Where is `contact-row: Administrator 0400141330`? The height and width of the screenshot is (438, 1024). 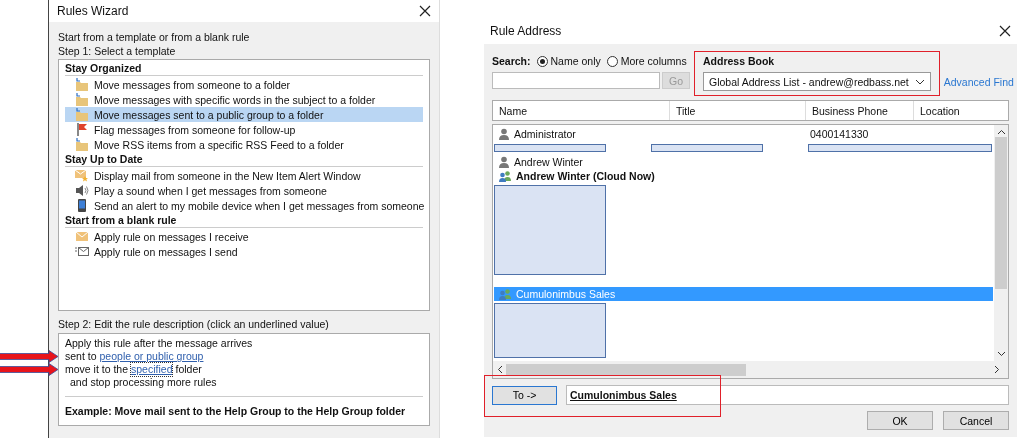
contact-row: Administrator 0400141330 is located at coordinates (743, 134).